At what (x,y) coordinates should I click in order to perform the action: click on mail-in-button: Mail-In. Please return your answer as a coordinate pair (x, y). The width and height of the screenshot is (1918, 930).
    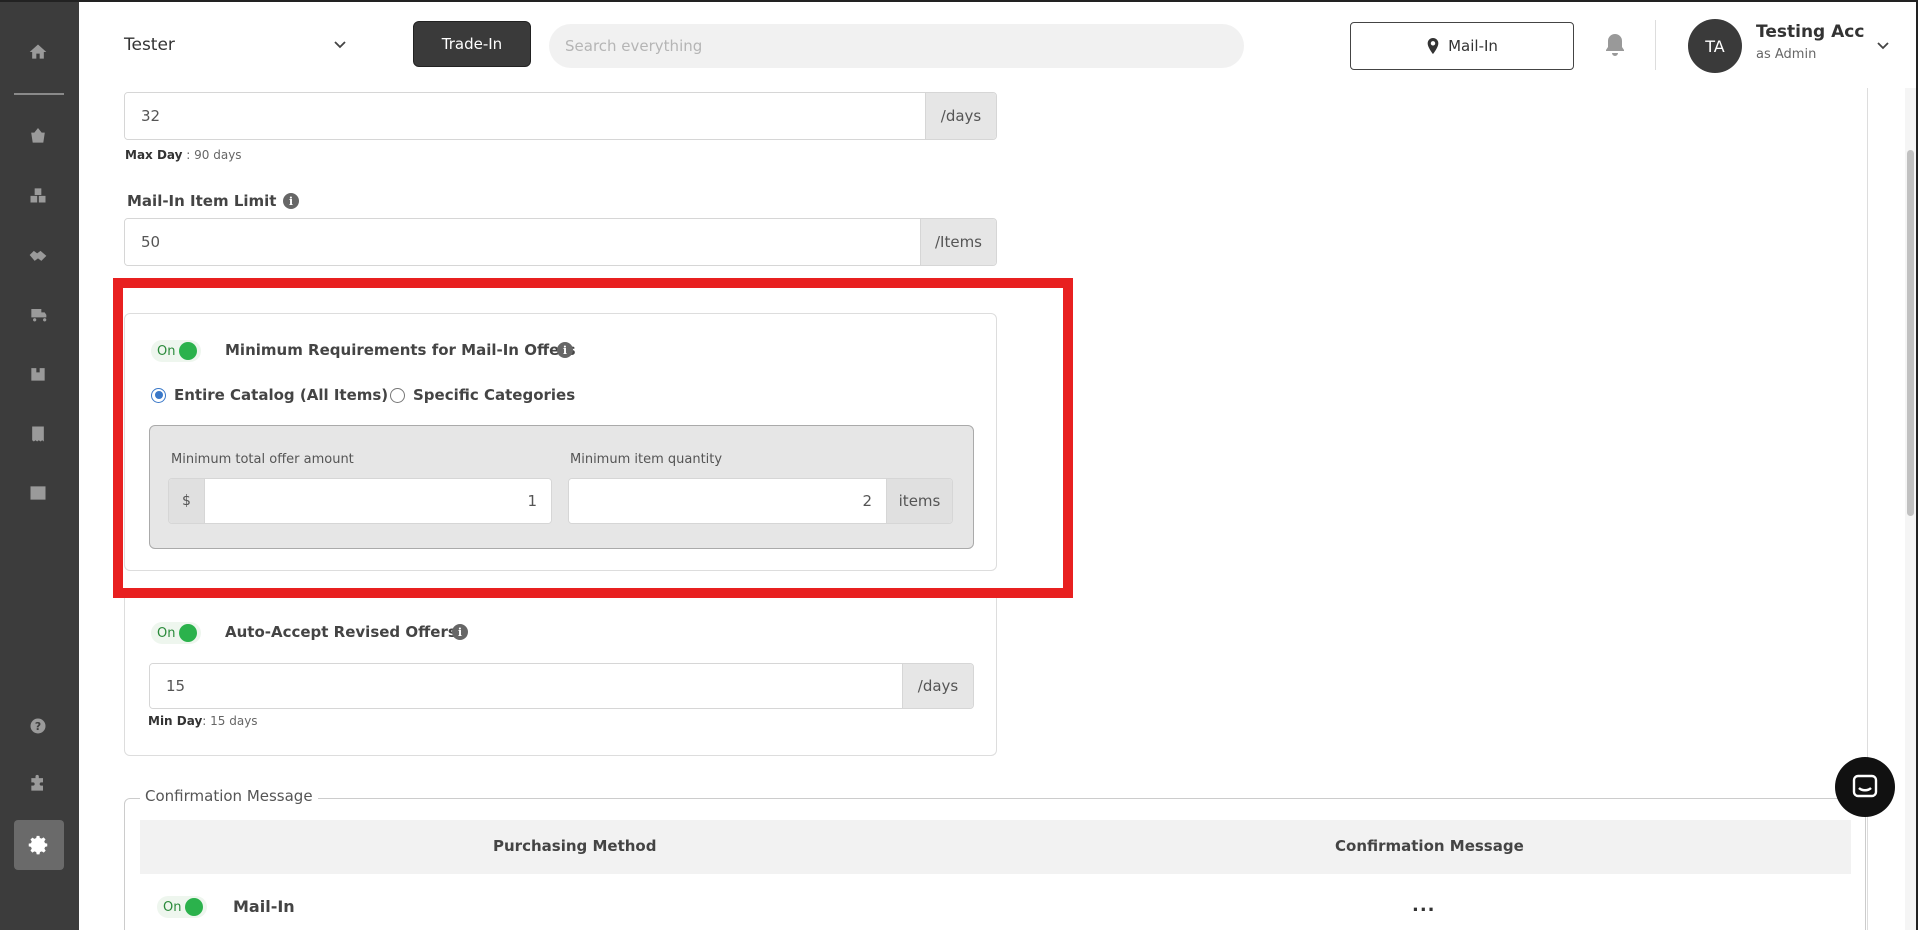
    Looking at the image, I should click on (1462, 46).